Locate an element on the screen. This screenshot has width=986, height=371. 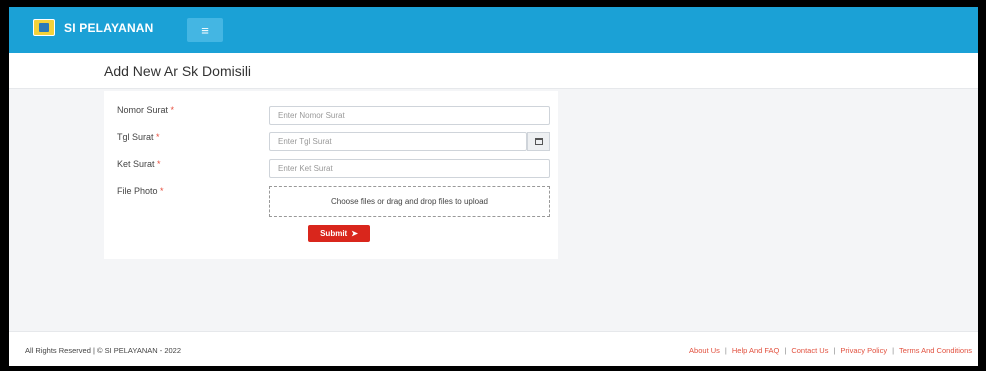
field-label-nomor-surat: Nomor Surat * is located at coordinates (145, 110).